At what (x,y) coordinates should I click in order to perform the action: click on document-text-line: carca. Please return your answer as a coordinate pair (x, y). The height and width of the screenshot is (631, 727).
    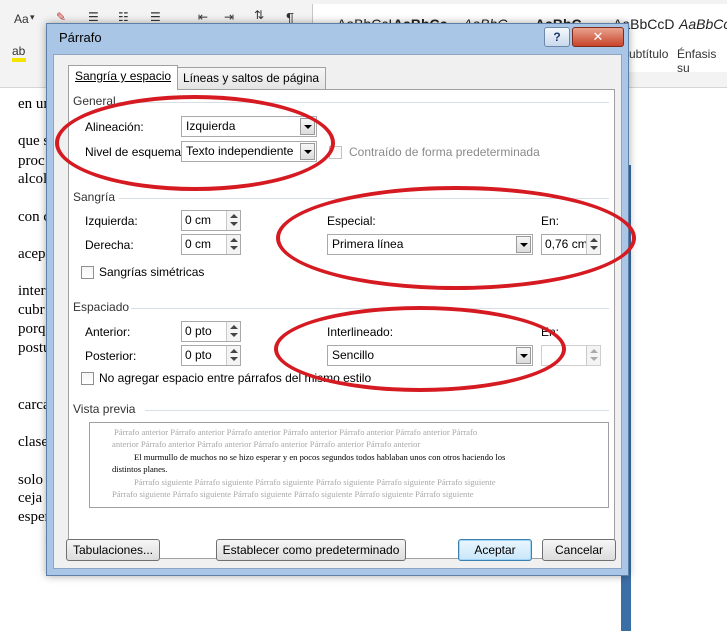
    Looking at the image, I should click on (34, 405).